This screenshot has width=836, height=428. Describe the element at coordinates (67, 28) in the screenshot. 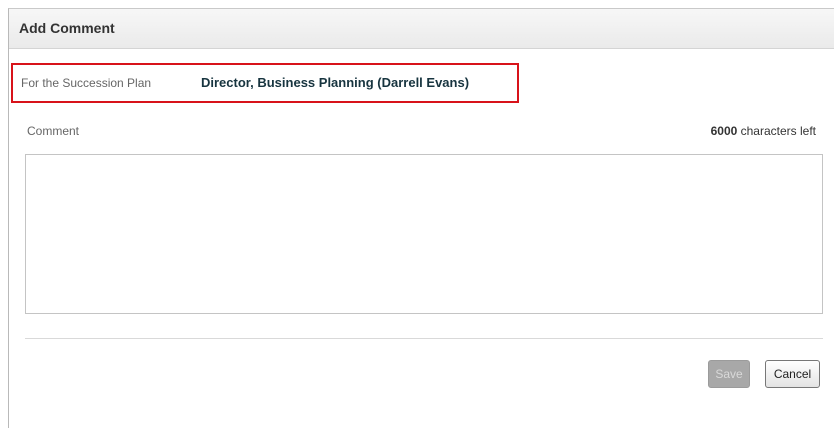

I see `dialog-title: Add Comment` at that location.